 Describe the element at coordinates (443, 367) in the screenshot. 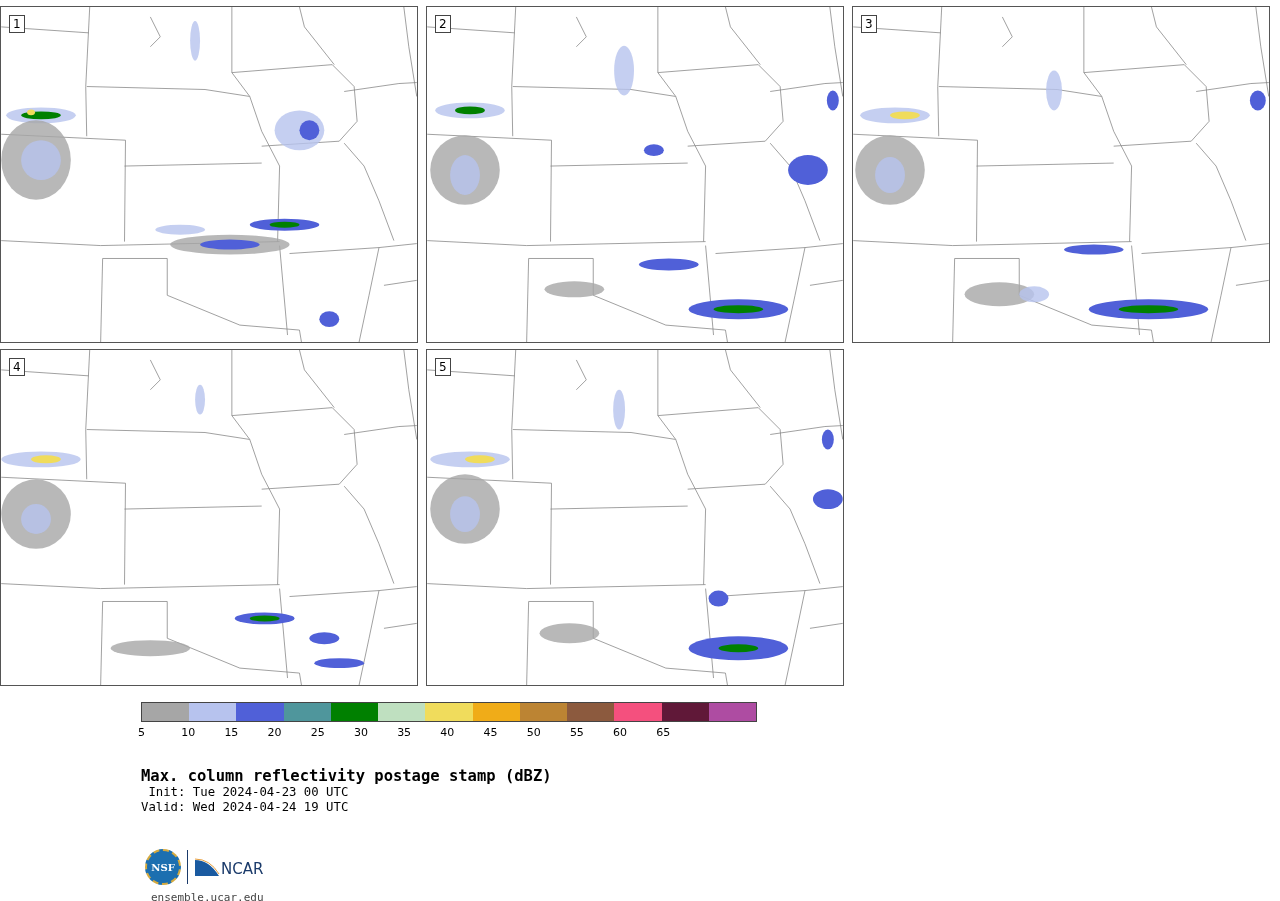

I see `panel-number: 5` at that location.